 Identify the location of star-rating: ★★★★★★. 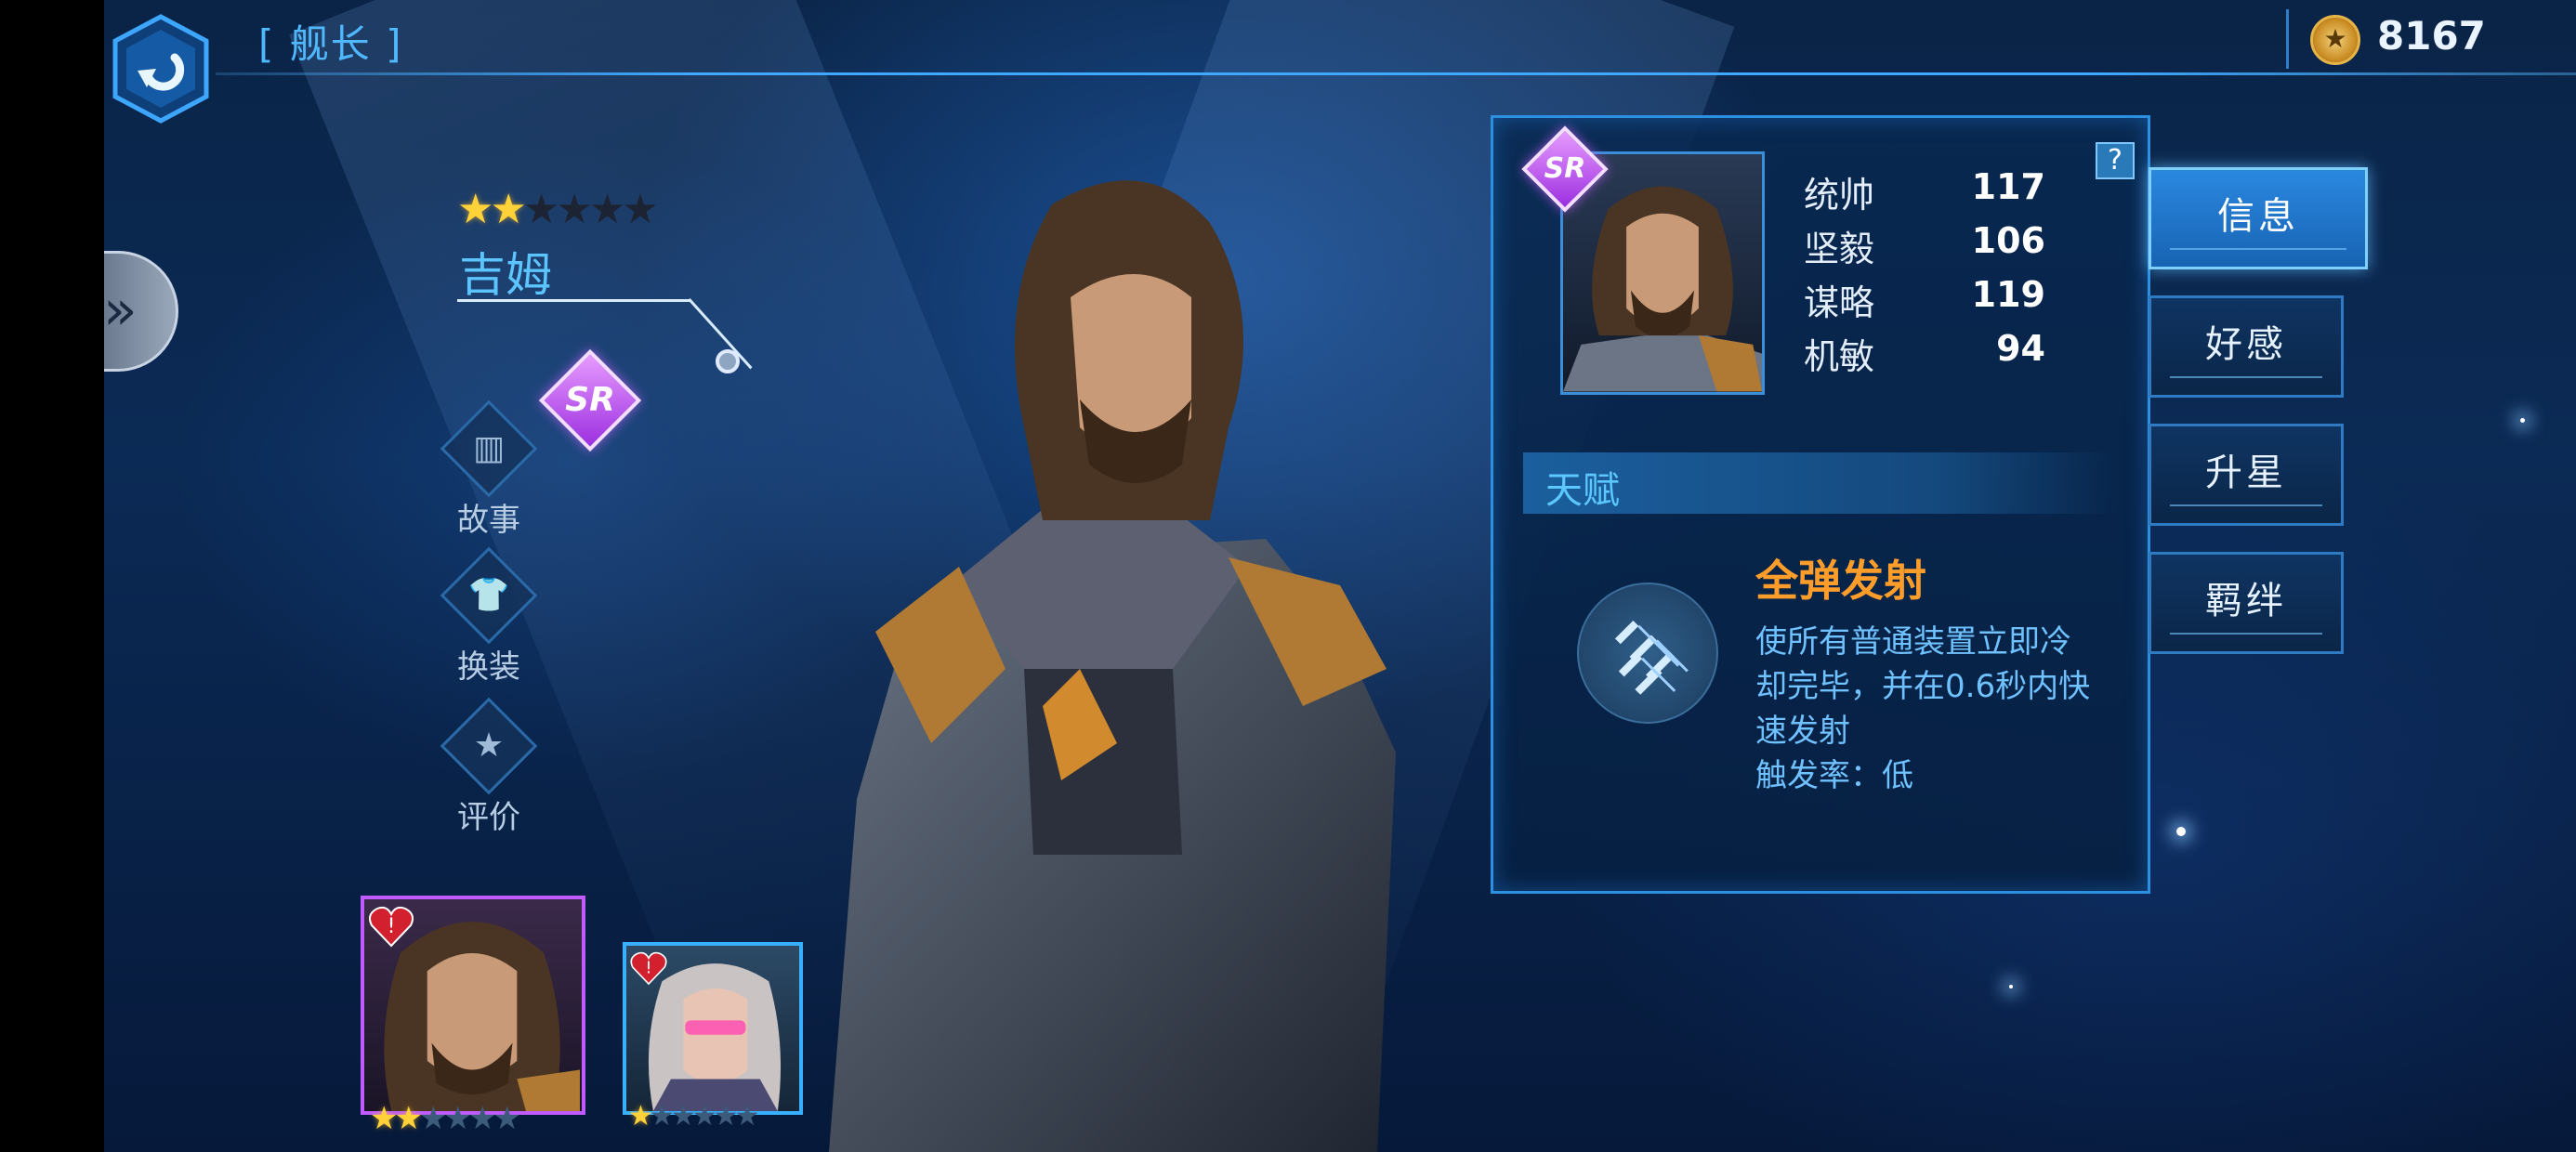
(558, 209).